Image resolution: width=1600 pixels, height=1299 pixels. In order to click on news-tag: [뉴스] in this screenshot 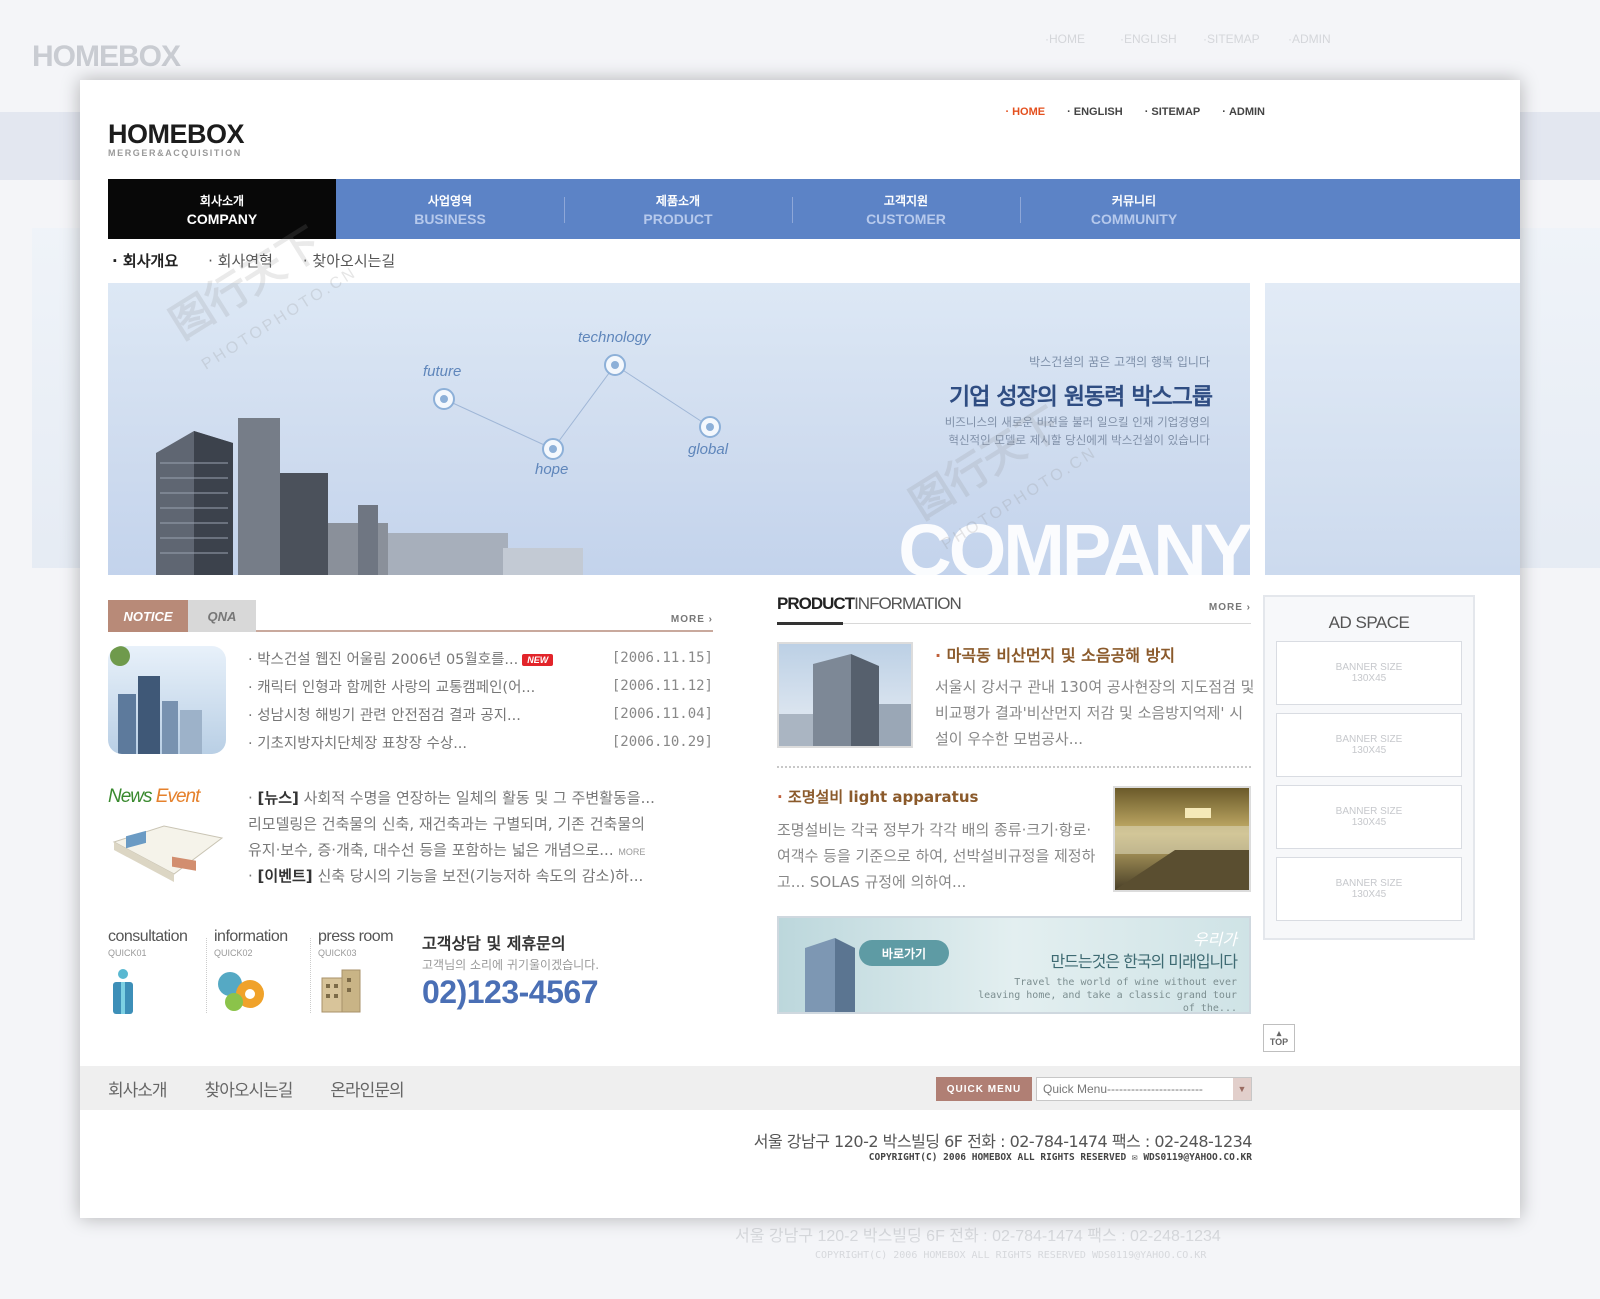, I will do `click(278, 798)`.